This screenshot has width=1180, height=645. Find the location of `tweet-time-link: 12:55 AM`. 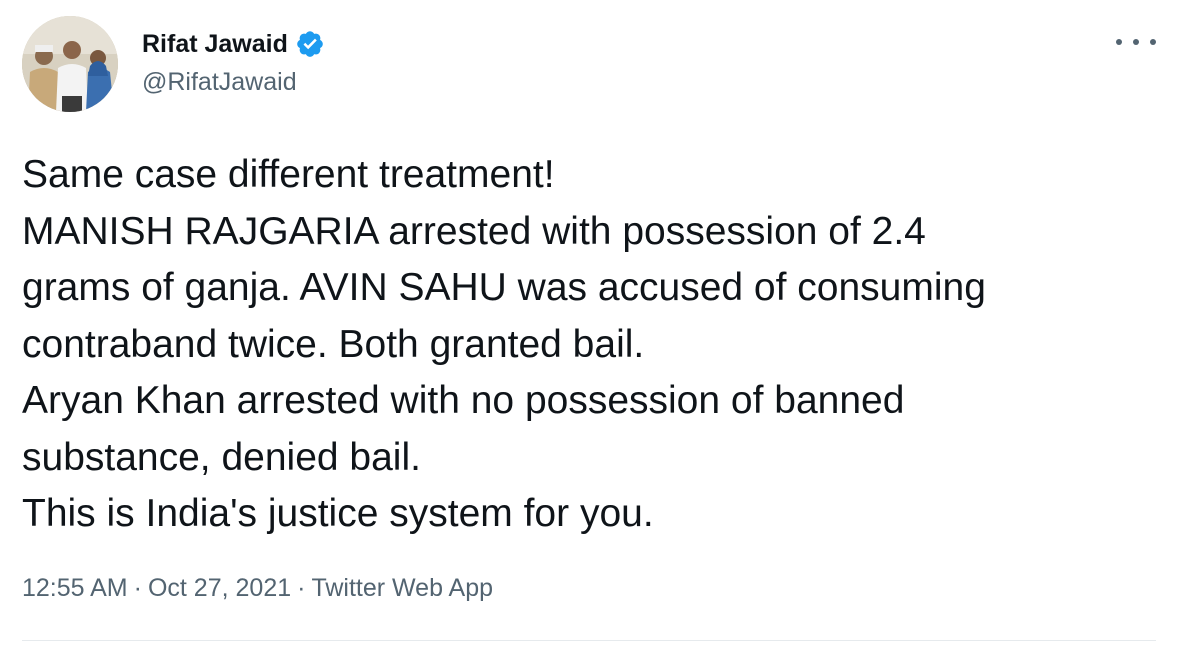

tweet-time-link: 12:55 AM is located at coordinates (75, 588).